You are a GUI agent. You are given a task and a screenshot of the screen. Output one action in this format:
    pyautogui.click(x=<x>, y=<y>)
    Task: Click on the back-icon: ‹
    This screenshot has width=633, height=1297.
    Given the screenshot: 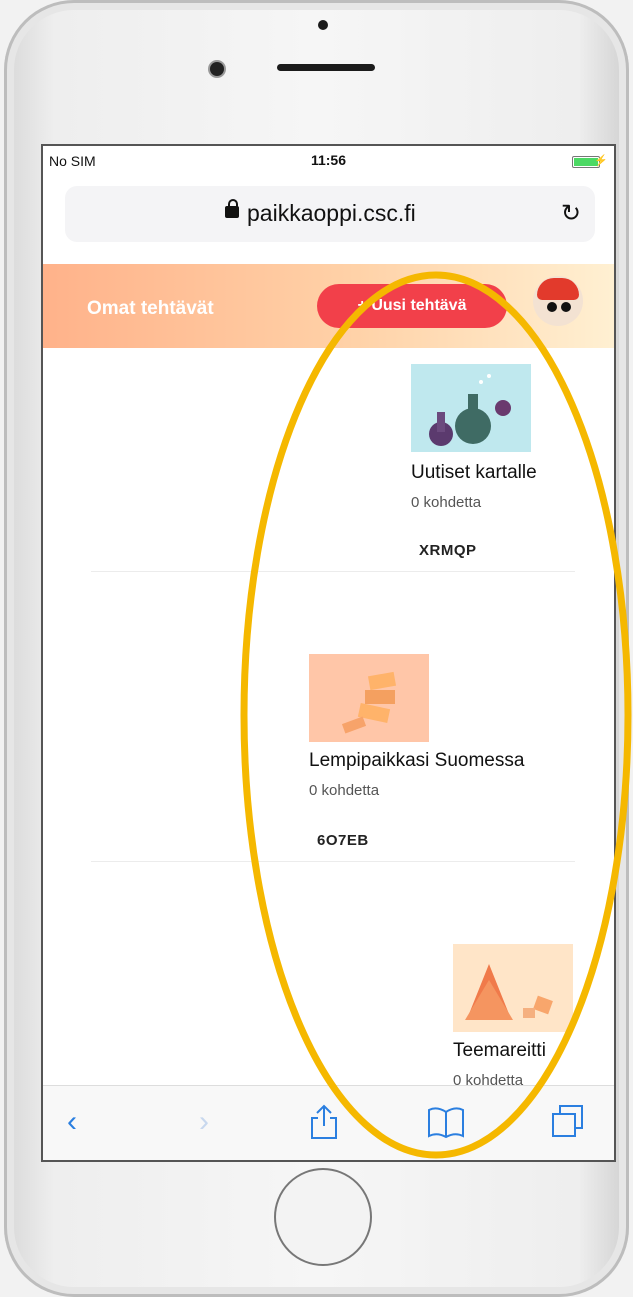 What is the action you would take?
    pyautogui.click(x=72, y=1122)
    